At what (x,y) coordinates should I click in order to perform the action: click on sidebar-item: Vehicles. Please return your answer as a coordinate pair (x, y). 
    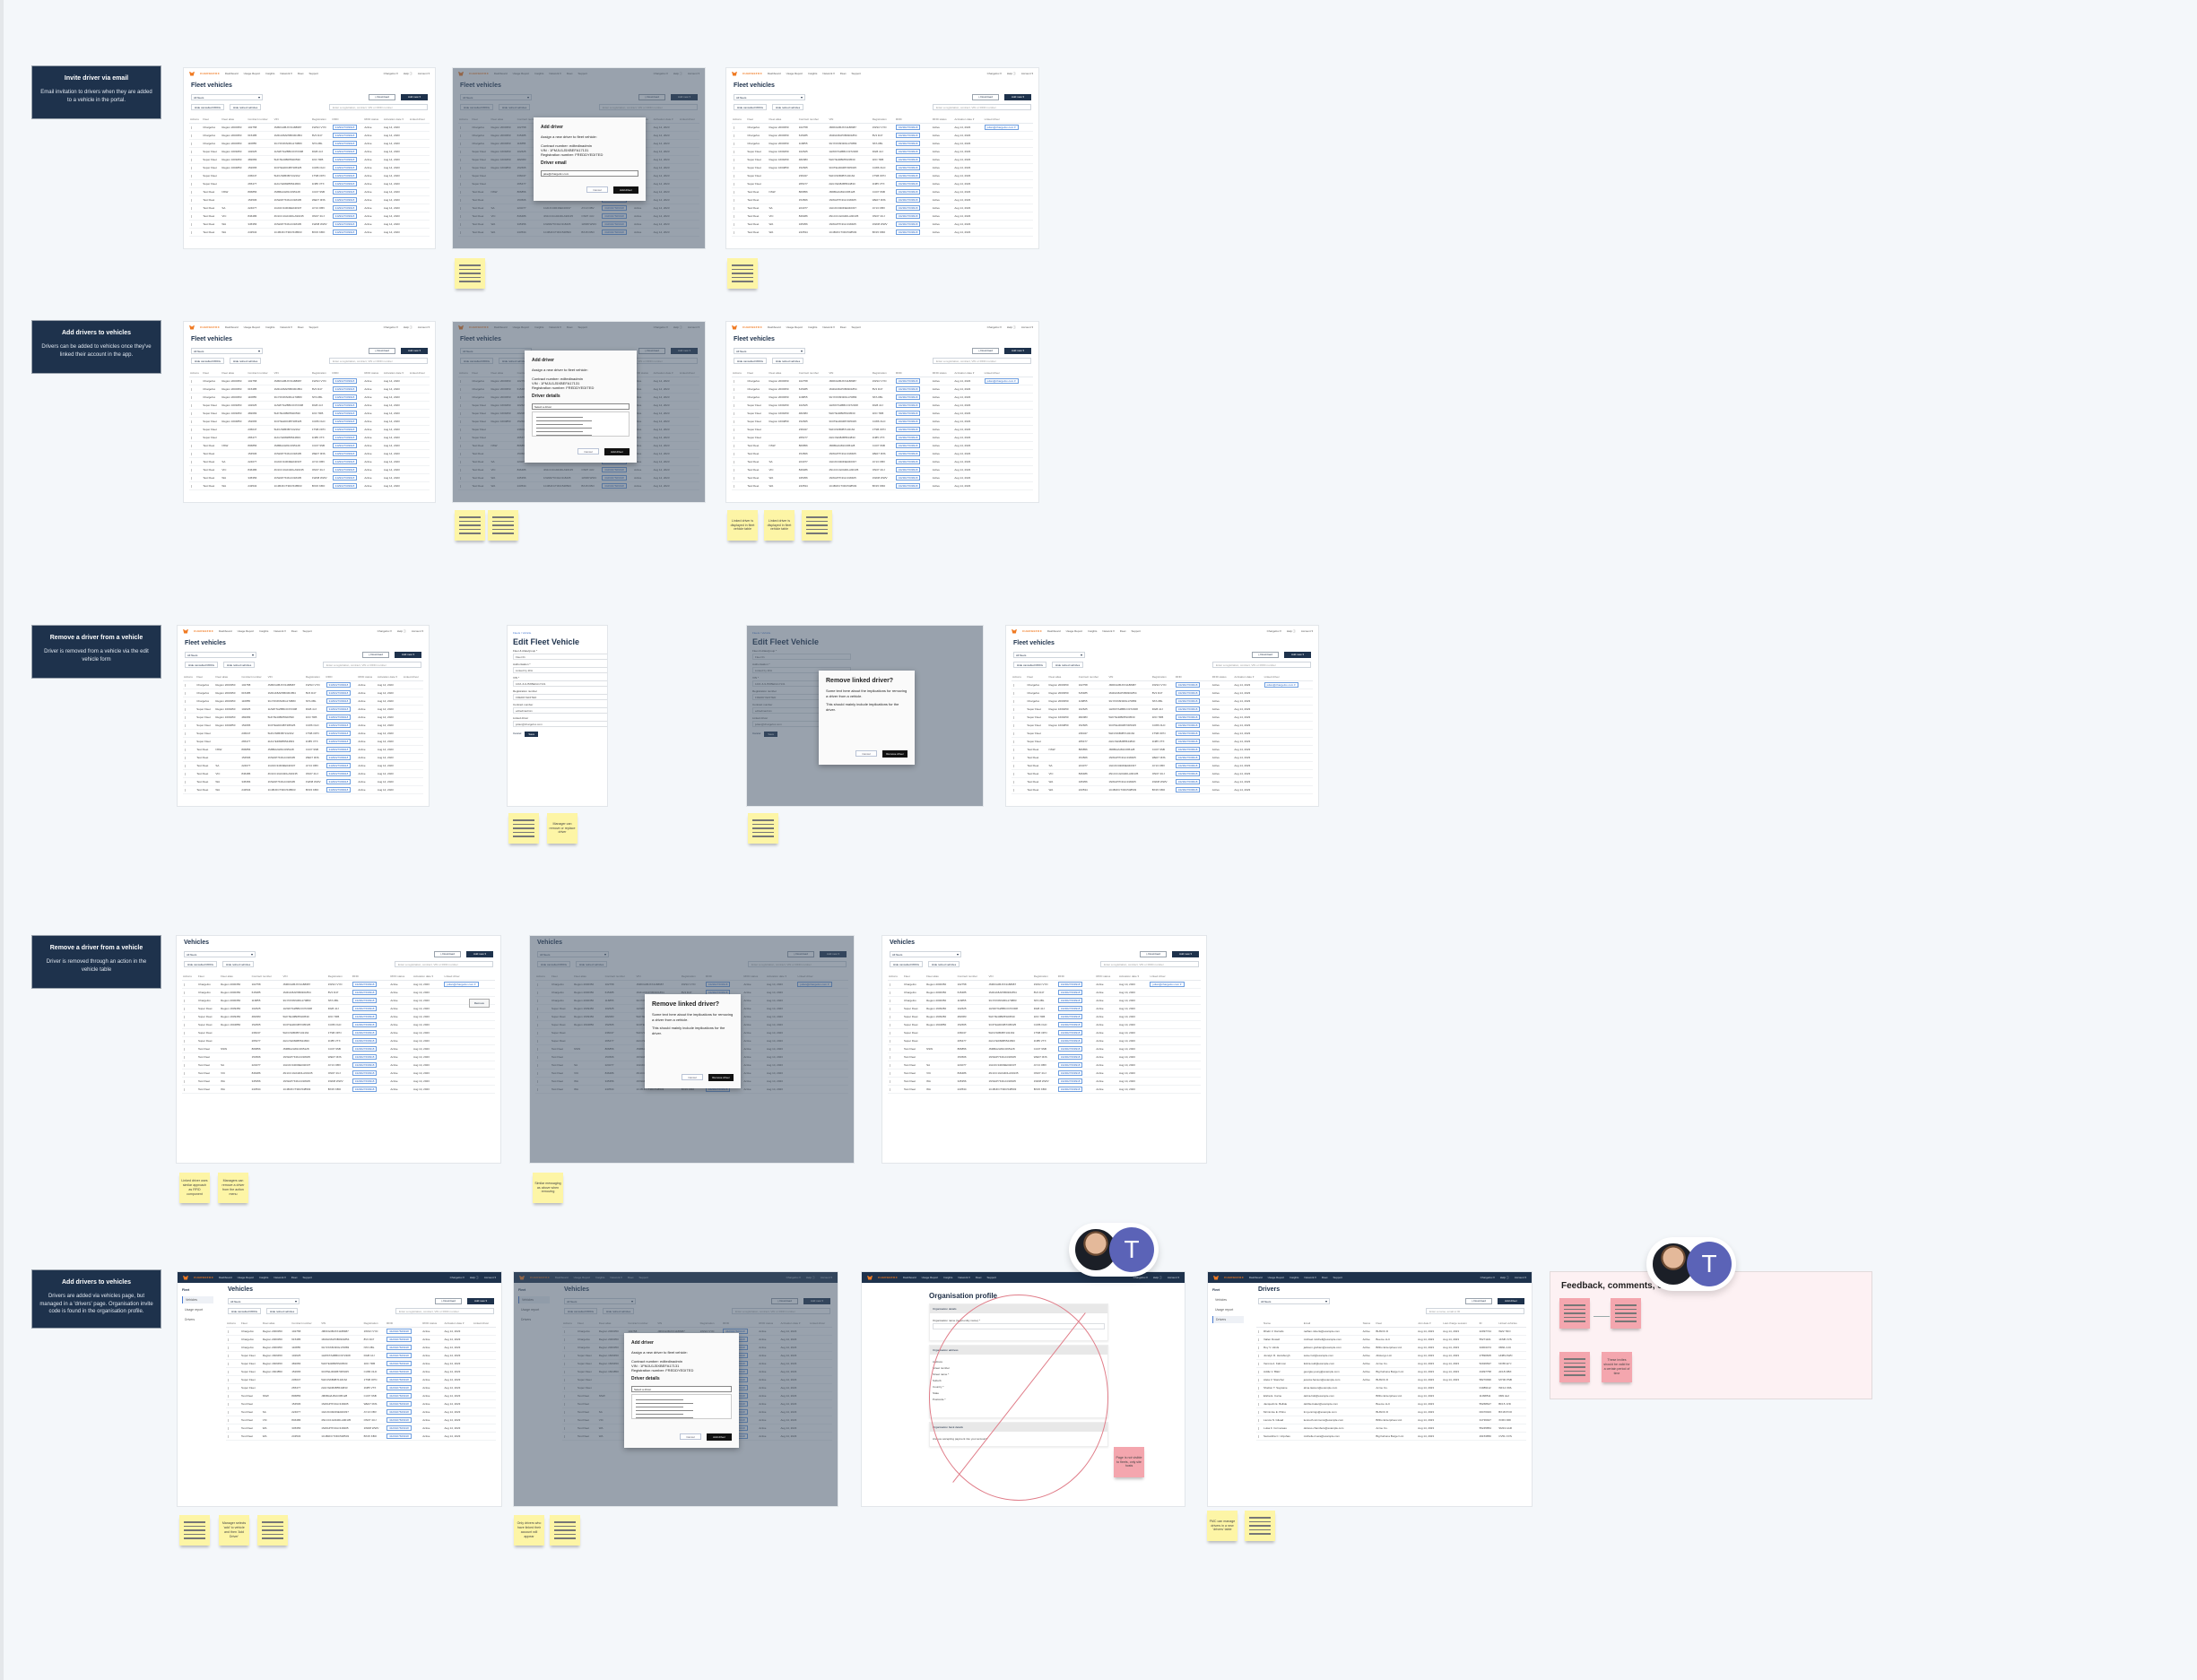
    Looking at the image, I should click on (534, 1299).